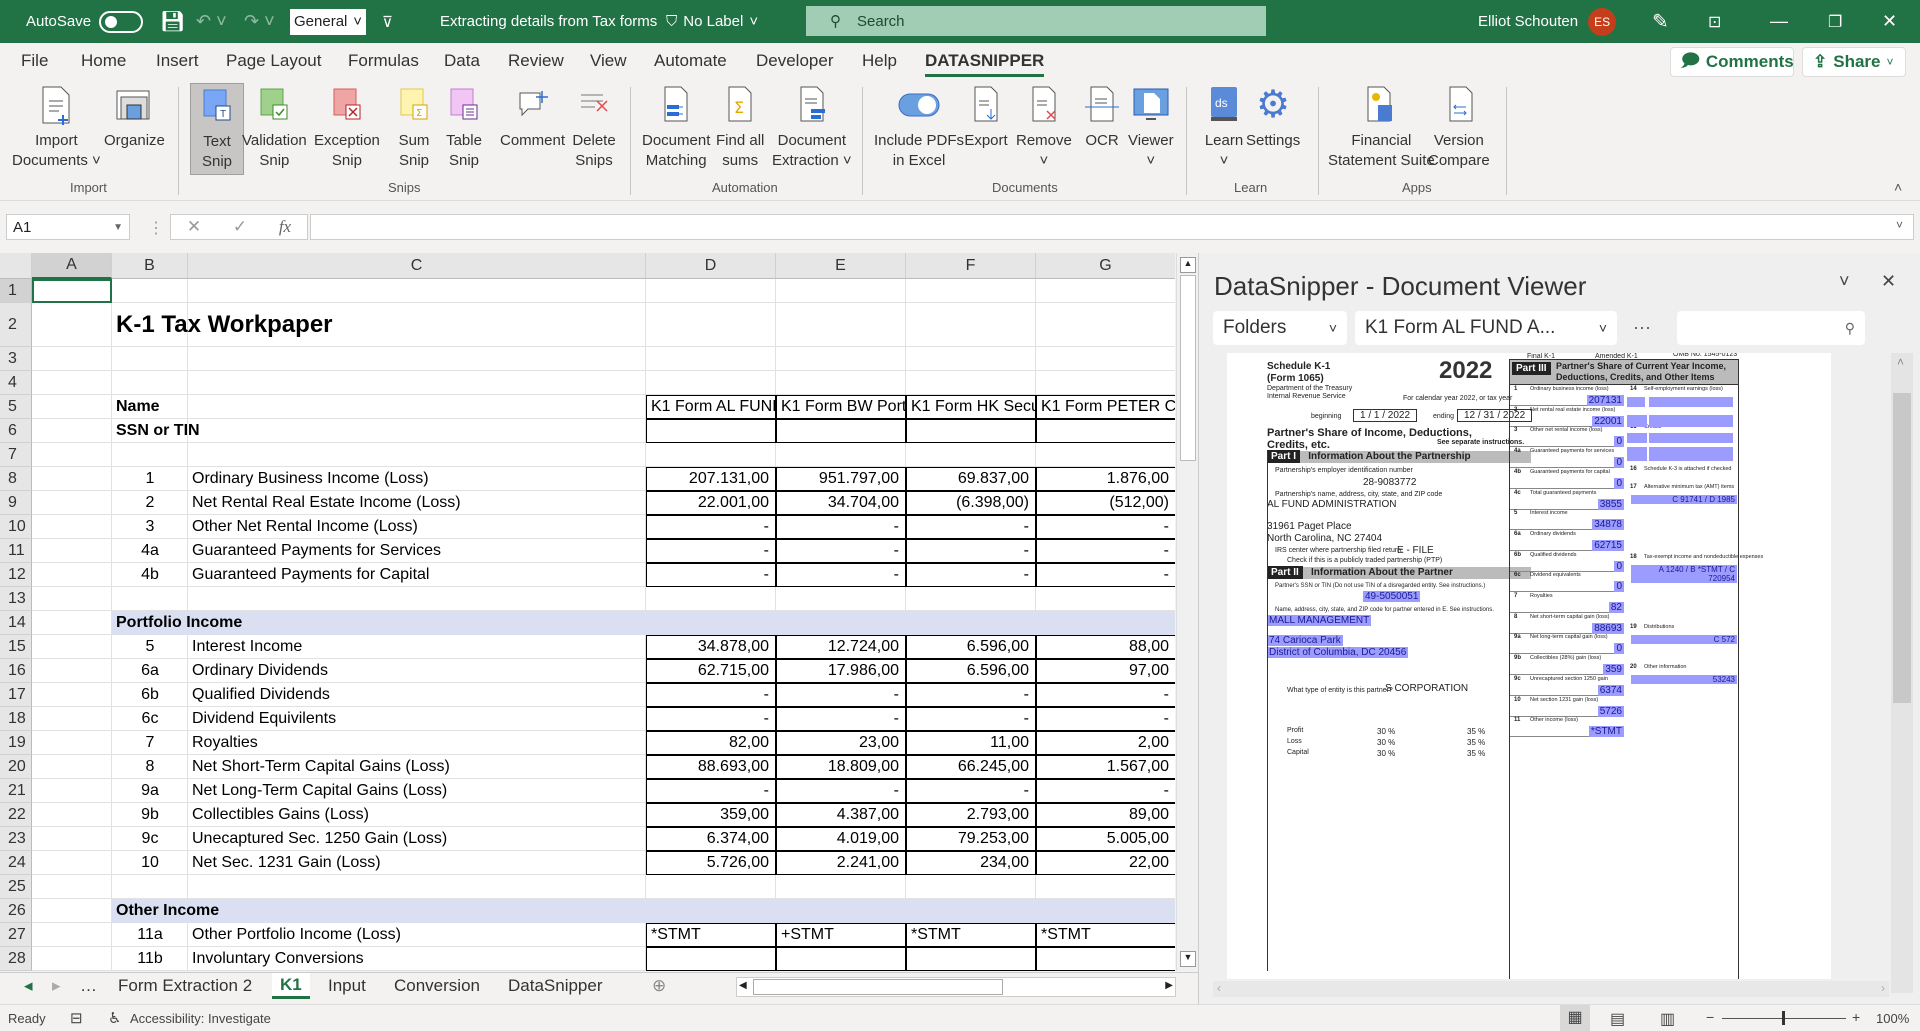  Describe the element at coordinates (1486, 328) in the screenshot. I see `document-dropdown: K1 Form AL FUND A... ˅` at that location.